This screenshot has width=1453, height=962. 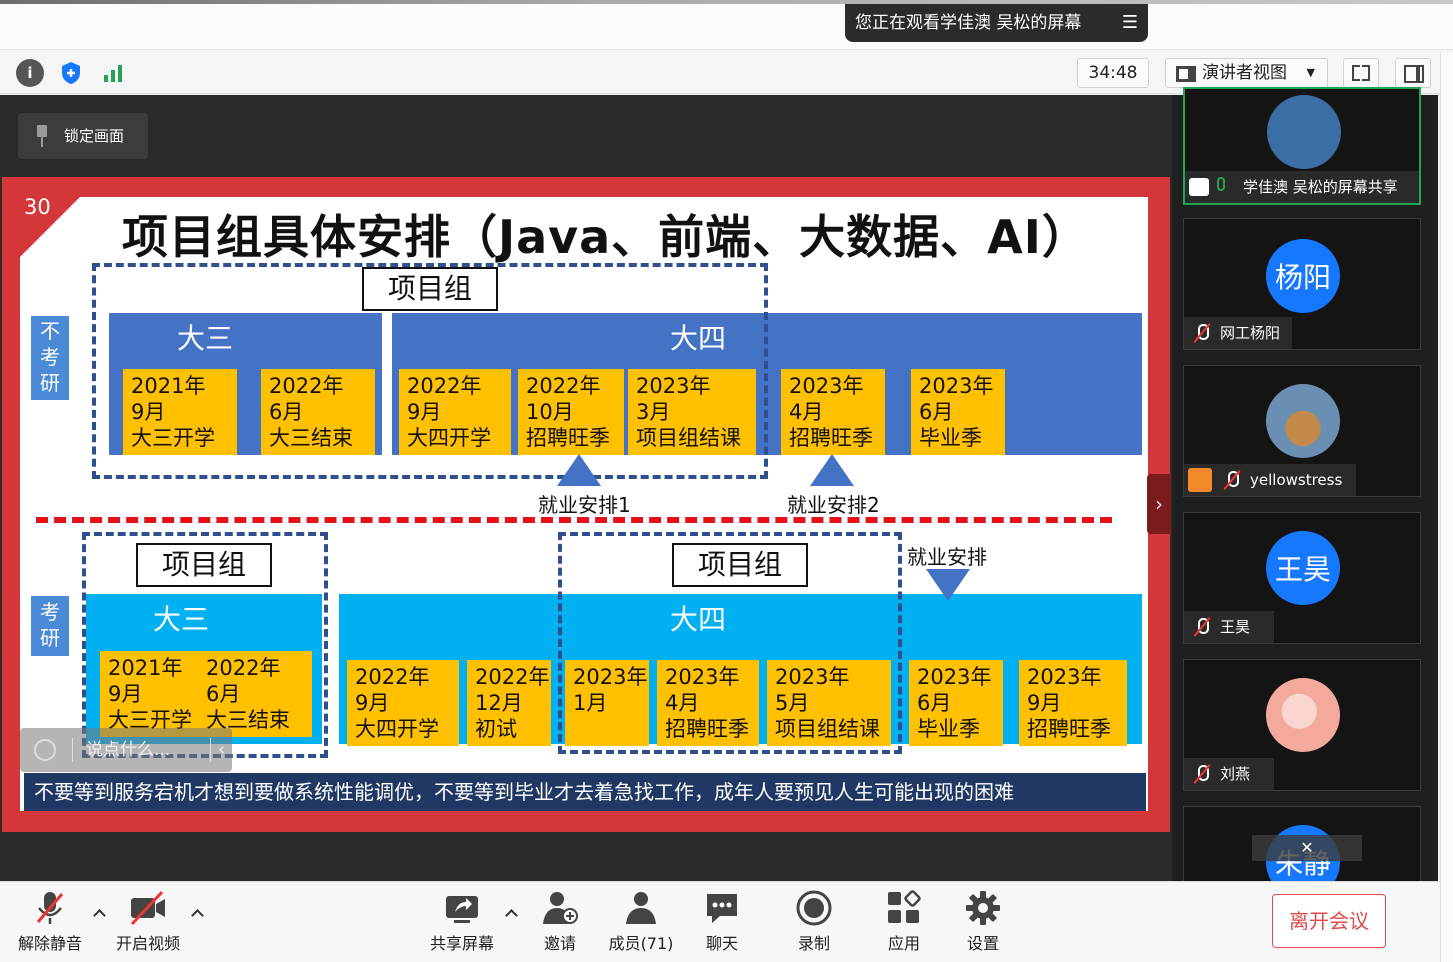 What do you see at coordinates (148, 908) in the screenshot?
I see `camera-off-icon` at bounding box center [148, 908].